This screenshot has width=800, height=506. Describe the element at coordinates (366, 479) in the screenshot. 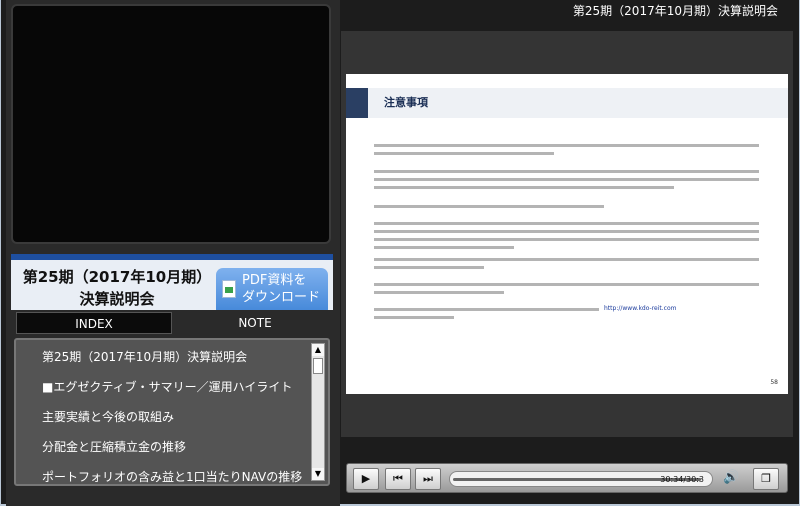

I see `play-icon: ▶` at that location.